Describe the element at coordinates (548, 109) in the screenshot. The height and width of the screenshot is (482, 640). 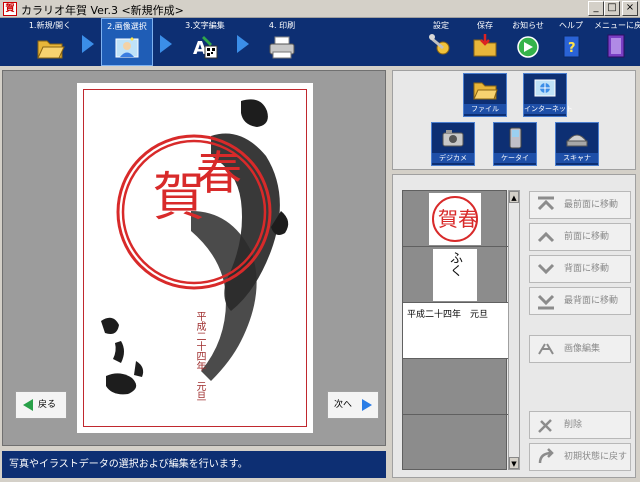
I see `source-internet-label: インターネット` at that location.